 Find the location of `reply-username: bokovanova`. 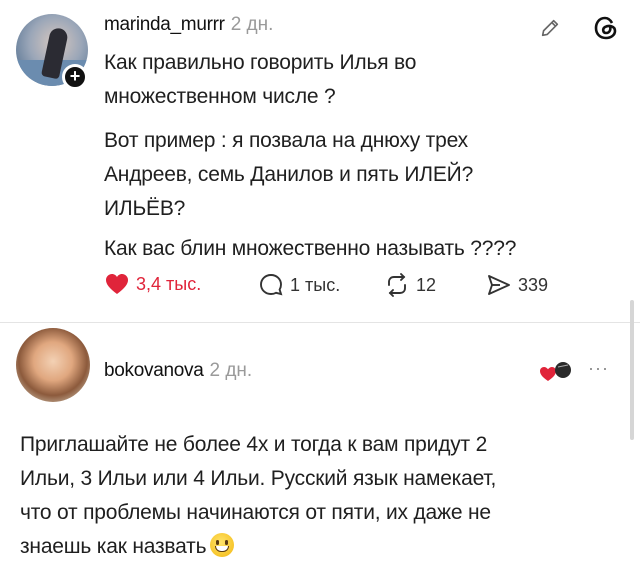

reply-username: bokovanova is located at coordinates (154, 370).